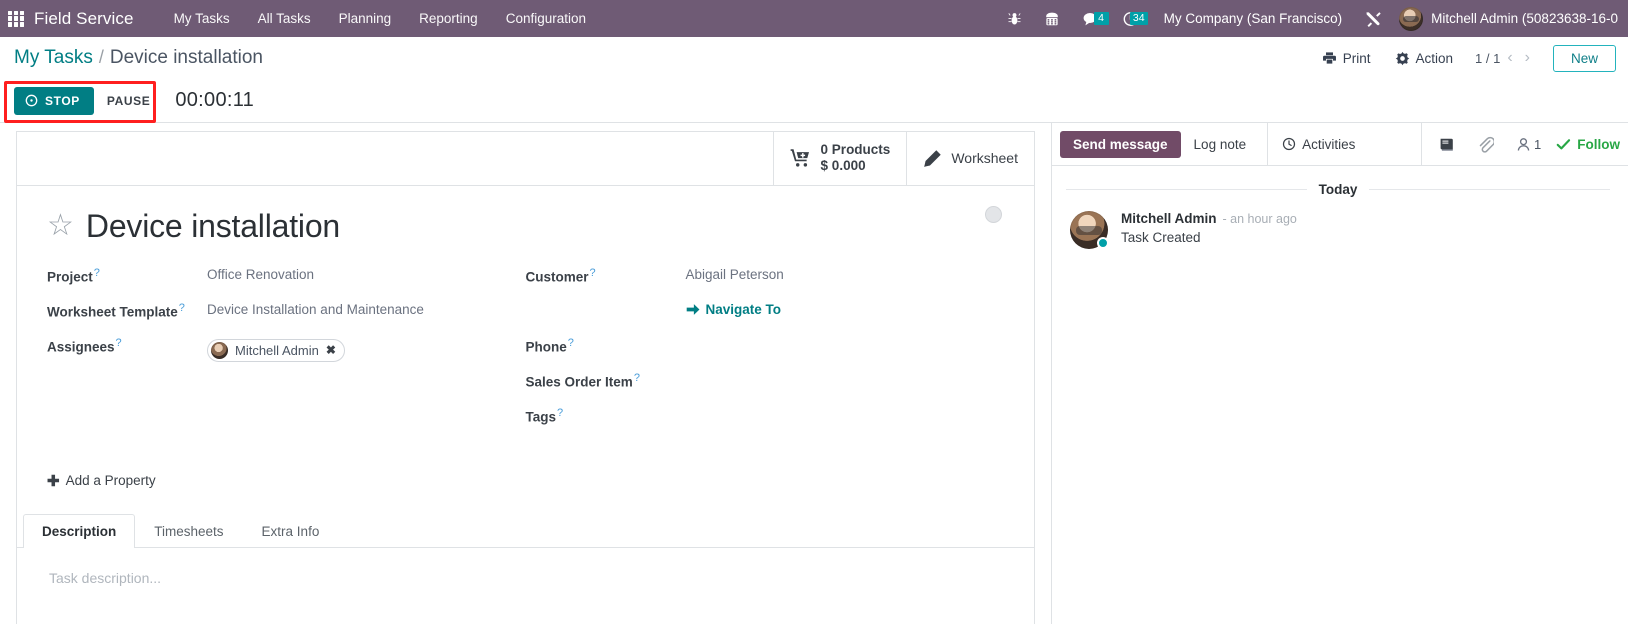 The height and width of the screenshot is (624, 1628). I want to click on field-value-customer: Abigail Peterson, so click(735, 271).